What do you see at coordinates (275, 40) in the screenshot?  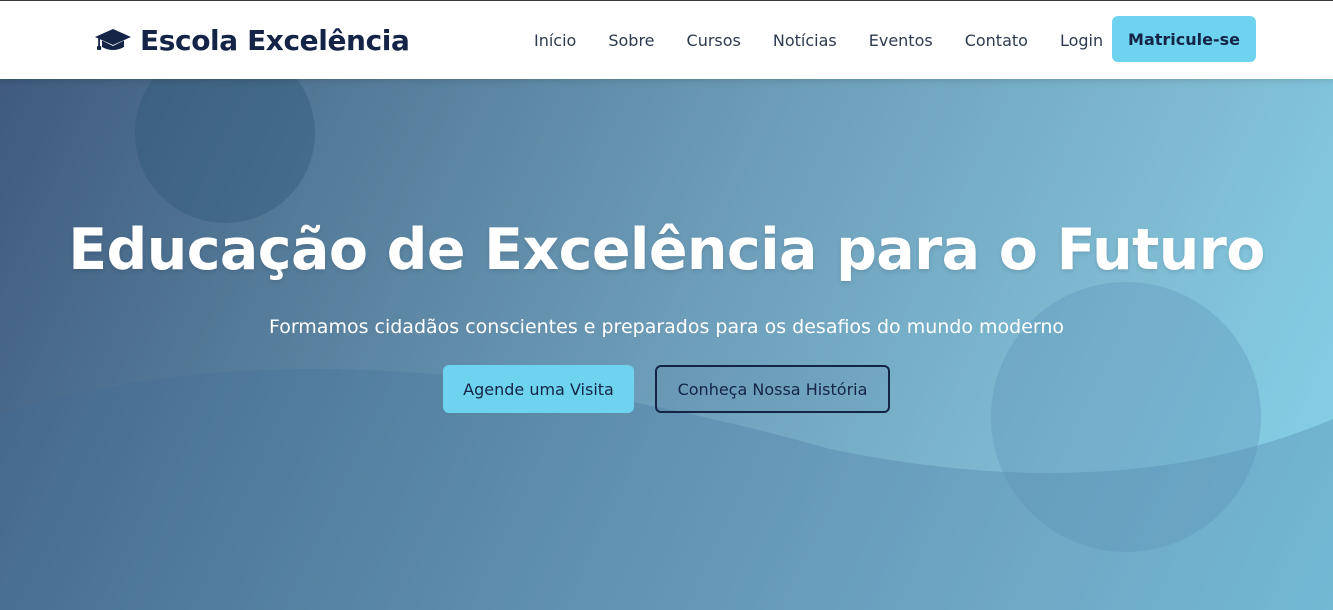 I see `brand-name: Escola Excelência` at bounding box center [275, 40].